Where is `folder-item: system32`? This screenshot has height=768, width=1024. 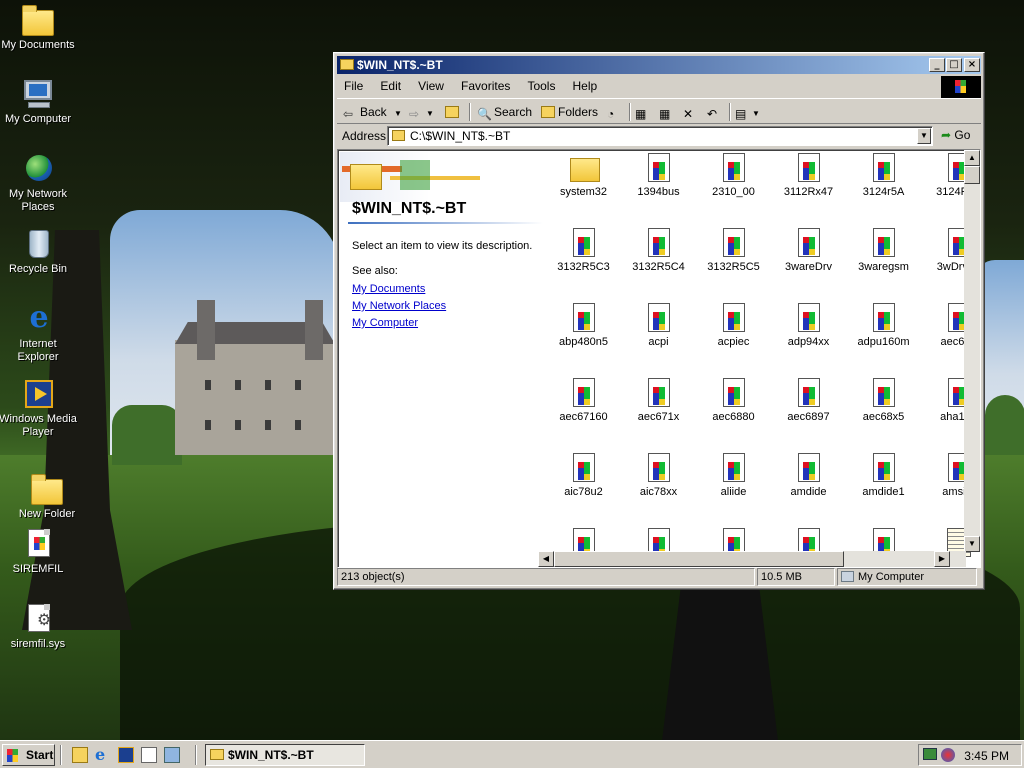
folder-item: system32 is located at coordinates (583, 175).